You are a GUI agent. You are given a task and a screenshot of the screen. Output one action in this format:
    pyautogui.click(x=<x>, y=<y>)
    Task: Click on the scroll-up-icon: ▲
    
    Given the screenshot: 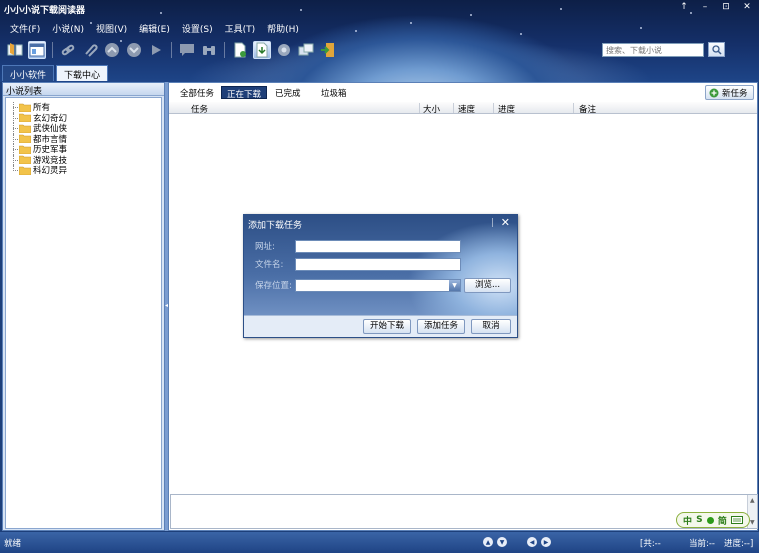 What is the action you would take?
    pyautogui.click(x=752, y=500)
    